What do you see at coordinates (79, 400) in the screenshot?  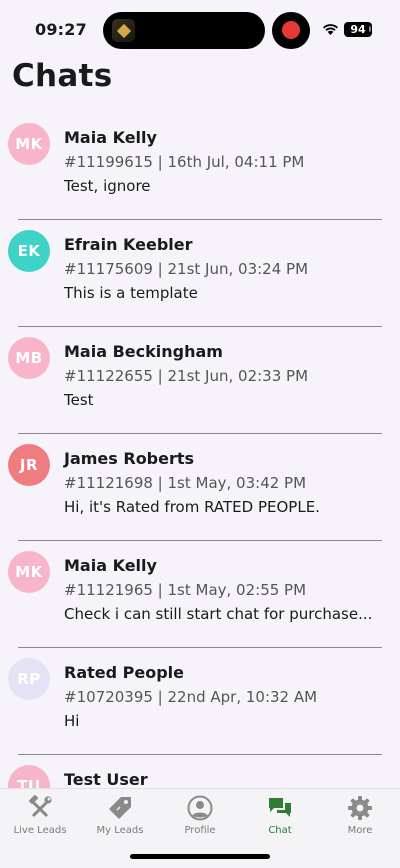 I see `chat-message-preview: Test` at bounding box center [79, 400].